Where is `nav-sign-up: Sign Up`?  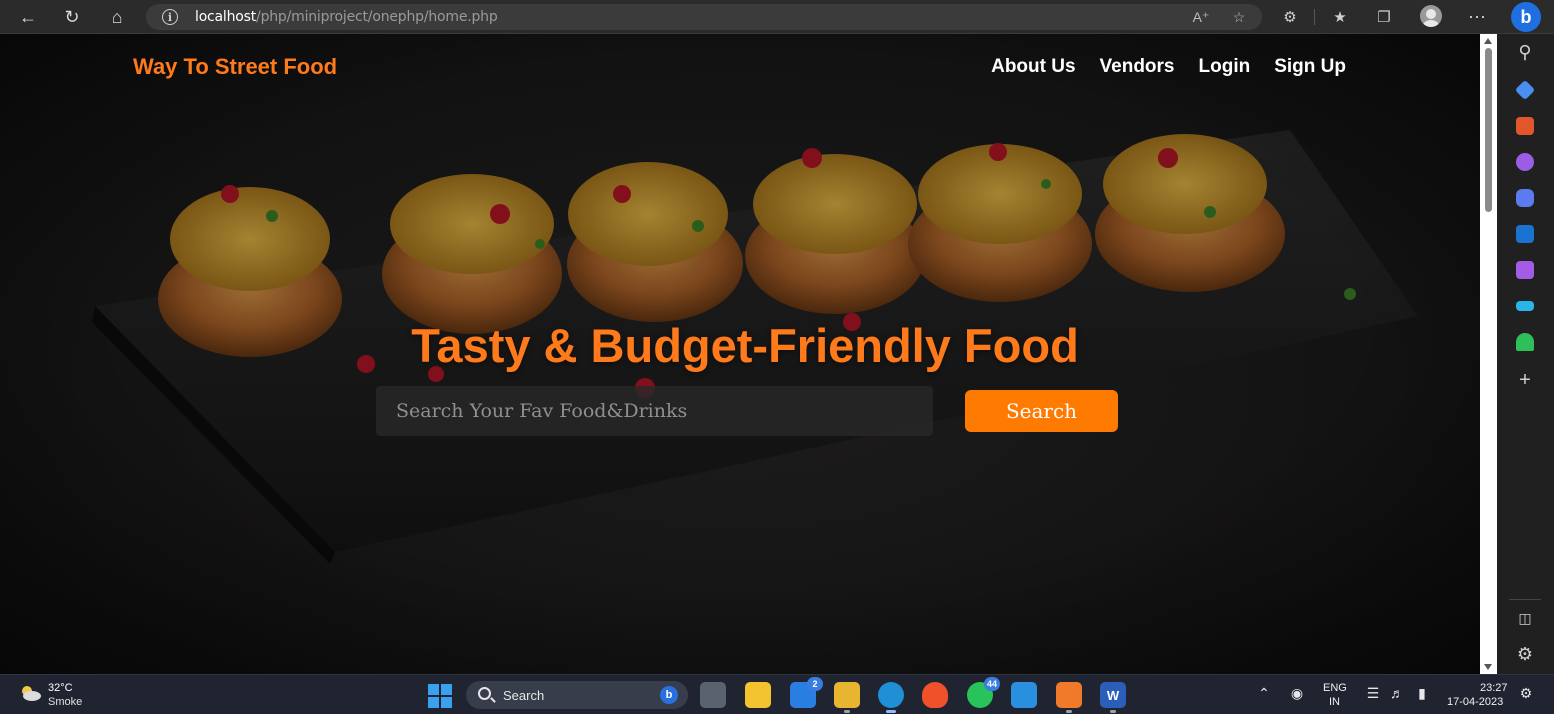 nav-sign-up: Sign Up is located at coordinates (1310, 67).